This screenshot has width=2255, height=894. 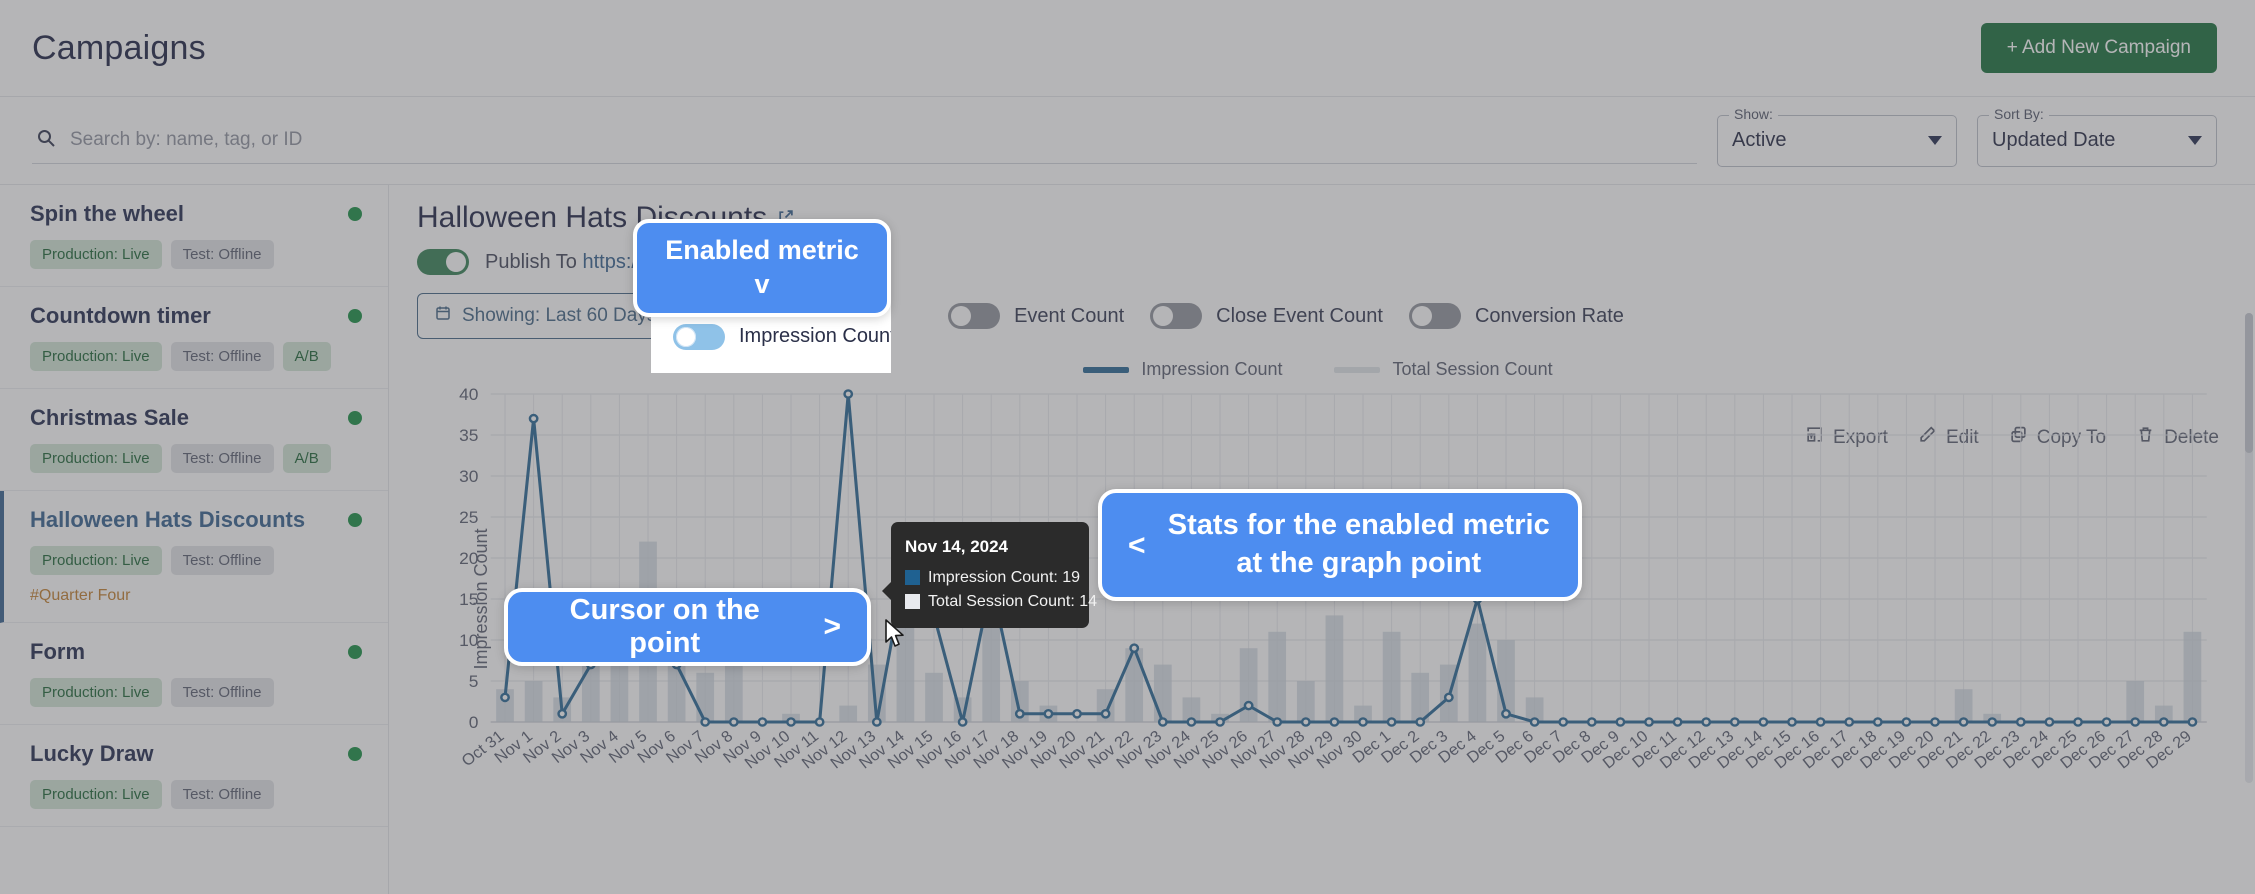 I want to click on callout-cursor-on-point: Cursor on the point >, so click(x=687, y=627).